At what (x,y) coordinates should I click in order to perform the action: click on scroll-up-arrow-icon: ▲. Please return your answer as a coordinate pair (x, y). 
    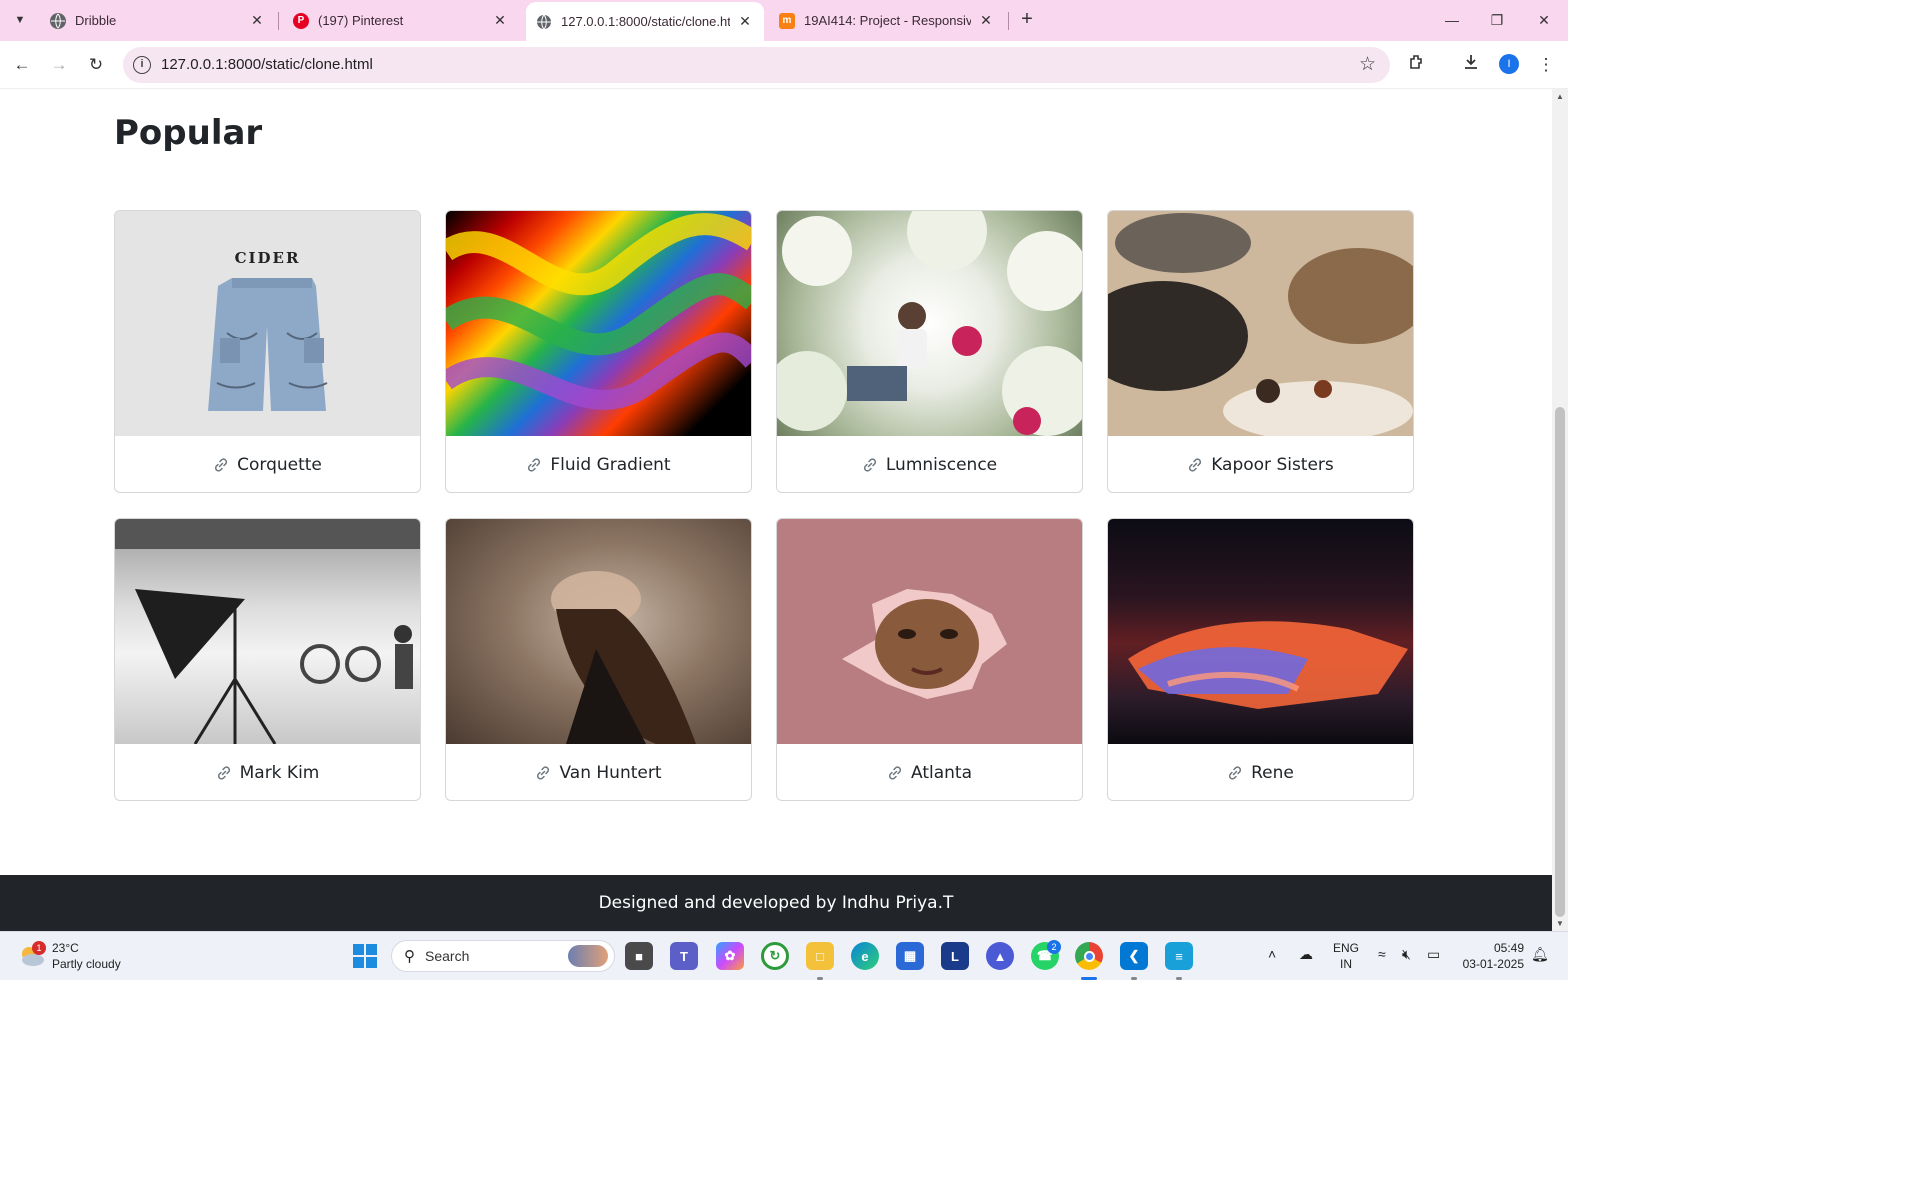
    Looking at the image, I should click on (1560, 96).